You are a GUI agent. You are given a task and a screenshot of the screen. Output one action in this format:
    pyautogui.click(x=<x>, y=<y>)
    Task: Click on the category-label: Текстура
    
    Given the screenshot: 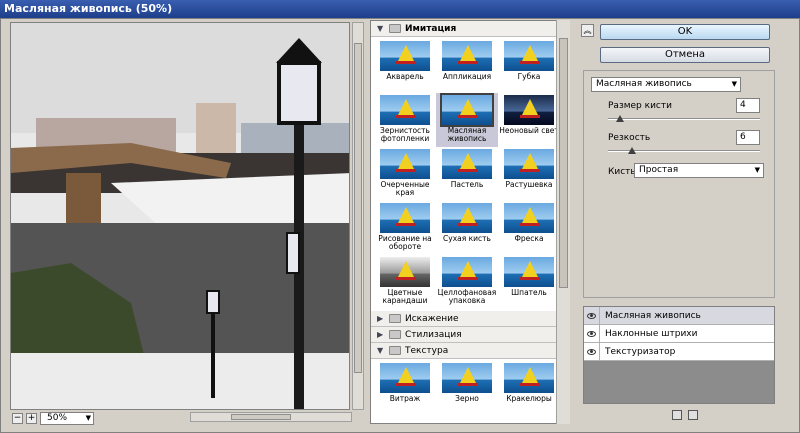 What is the action you would take?
    pyautogui.click(x=427, y=350)
    